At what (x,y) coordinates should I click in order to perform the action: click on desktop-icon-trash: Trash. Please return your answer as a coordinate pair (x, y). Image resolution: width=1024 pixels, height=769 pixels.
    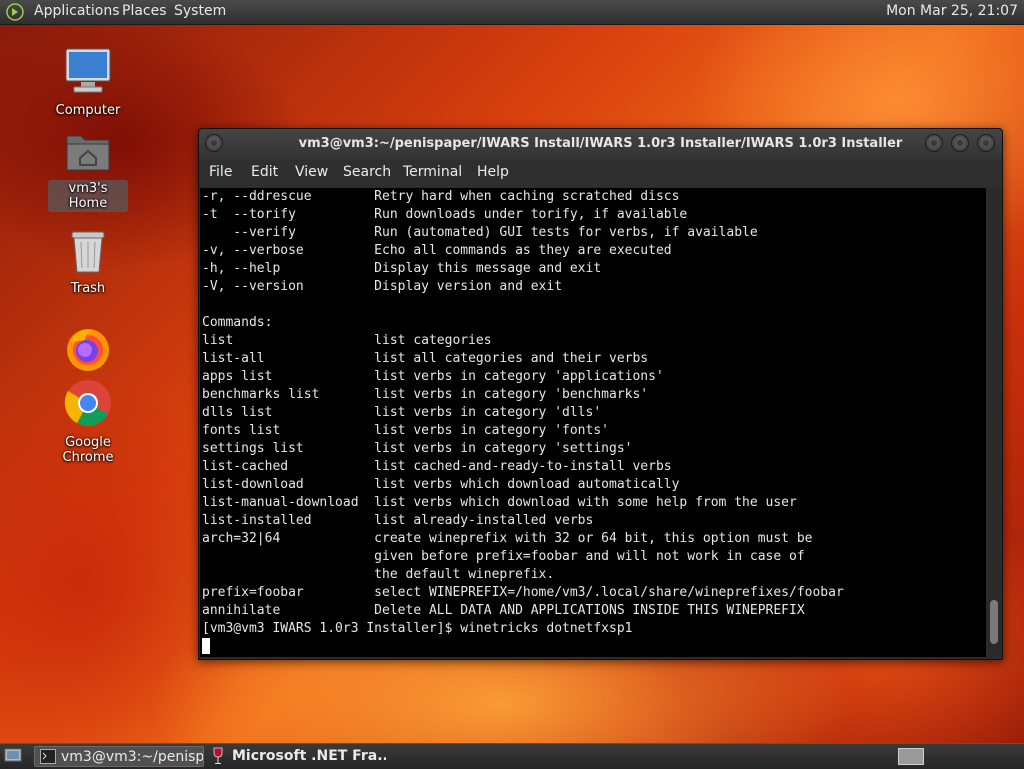
    Looking at the image, I should click on (88, 262).